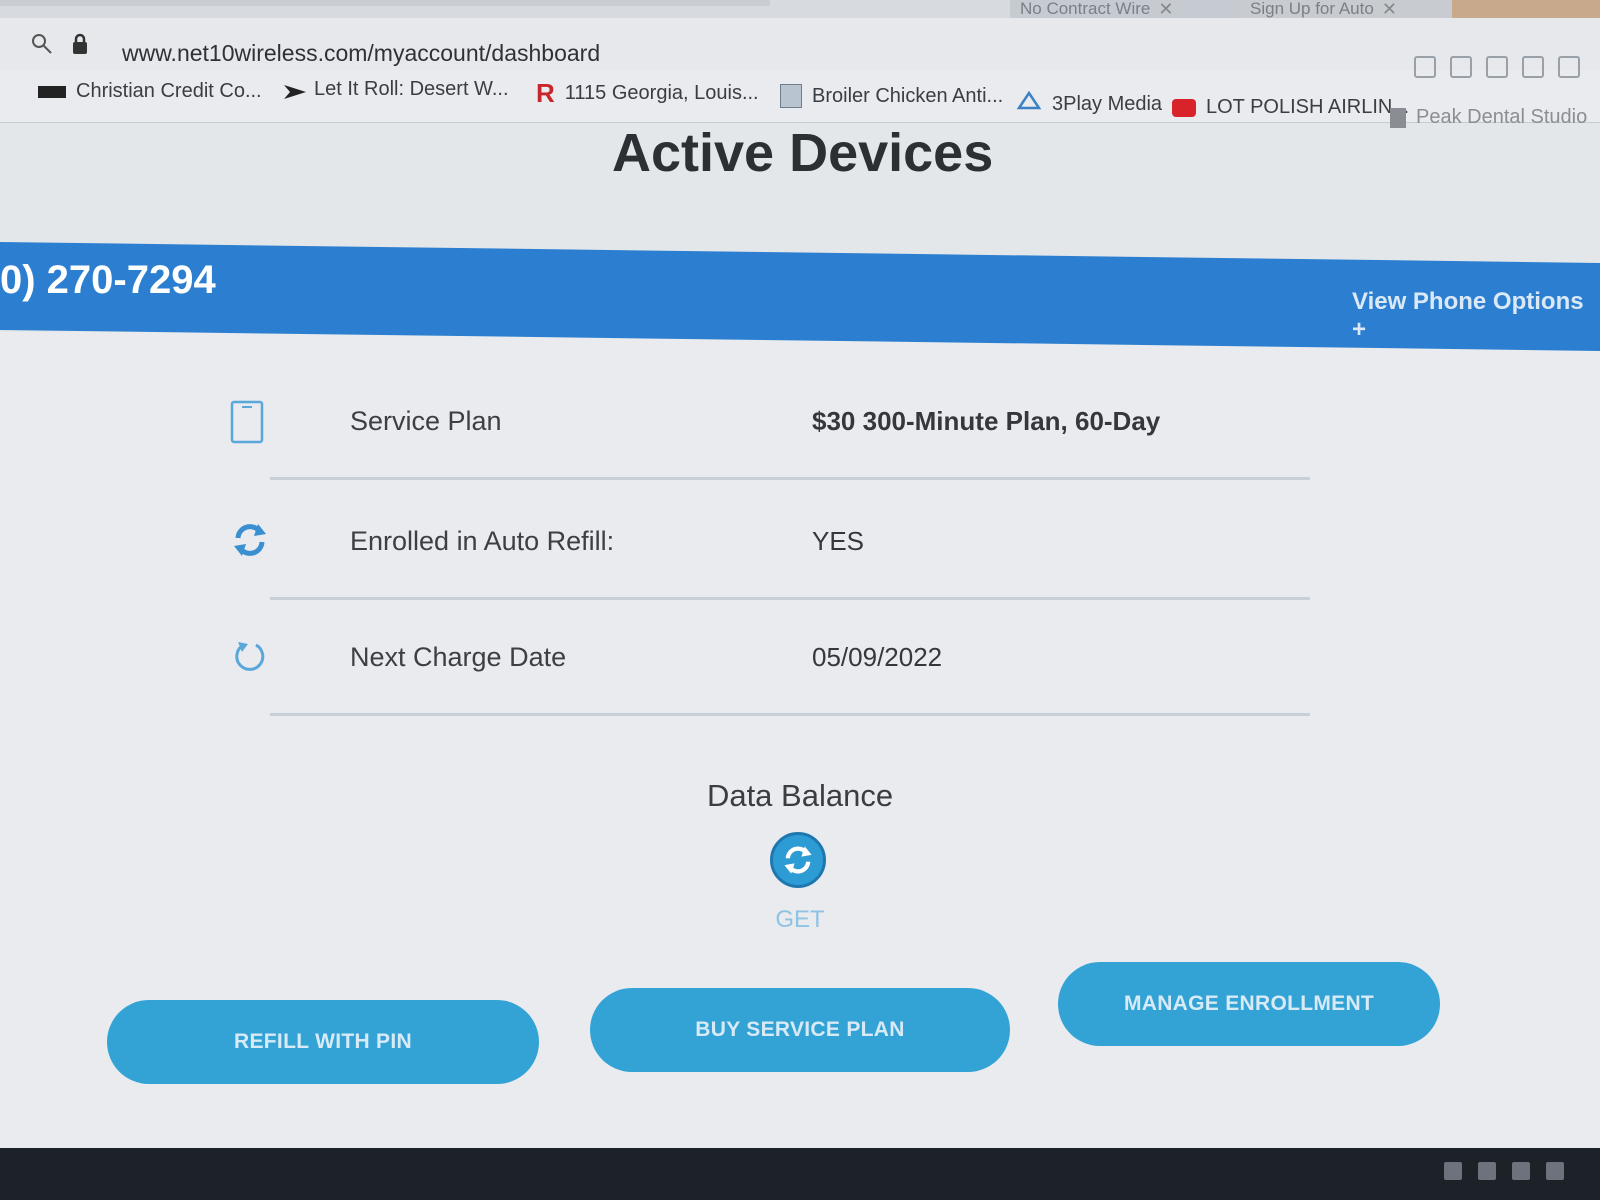 The image size is (1600, 1200). I want to click on row-label: Enrolled in Auto Refill:, so click(482, 541).